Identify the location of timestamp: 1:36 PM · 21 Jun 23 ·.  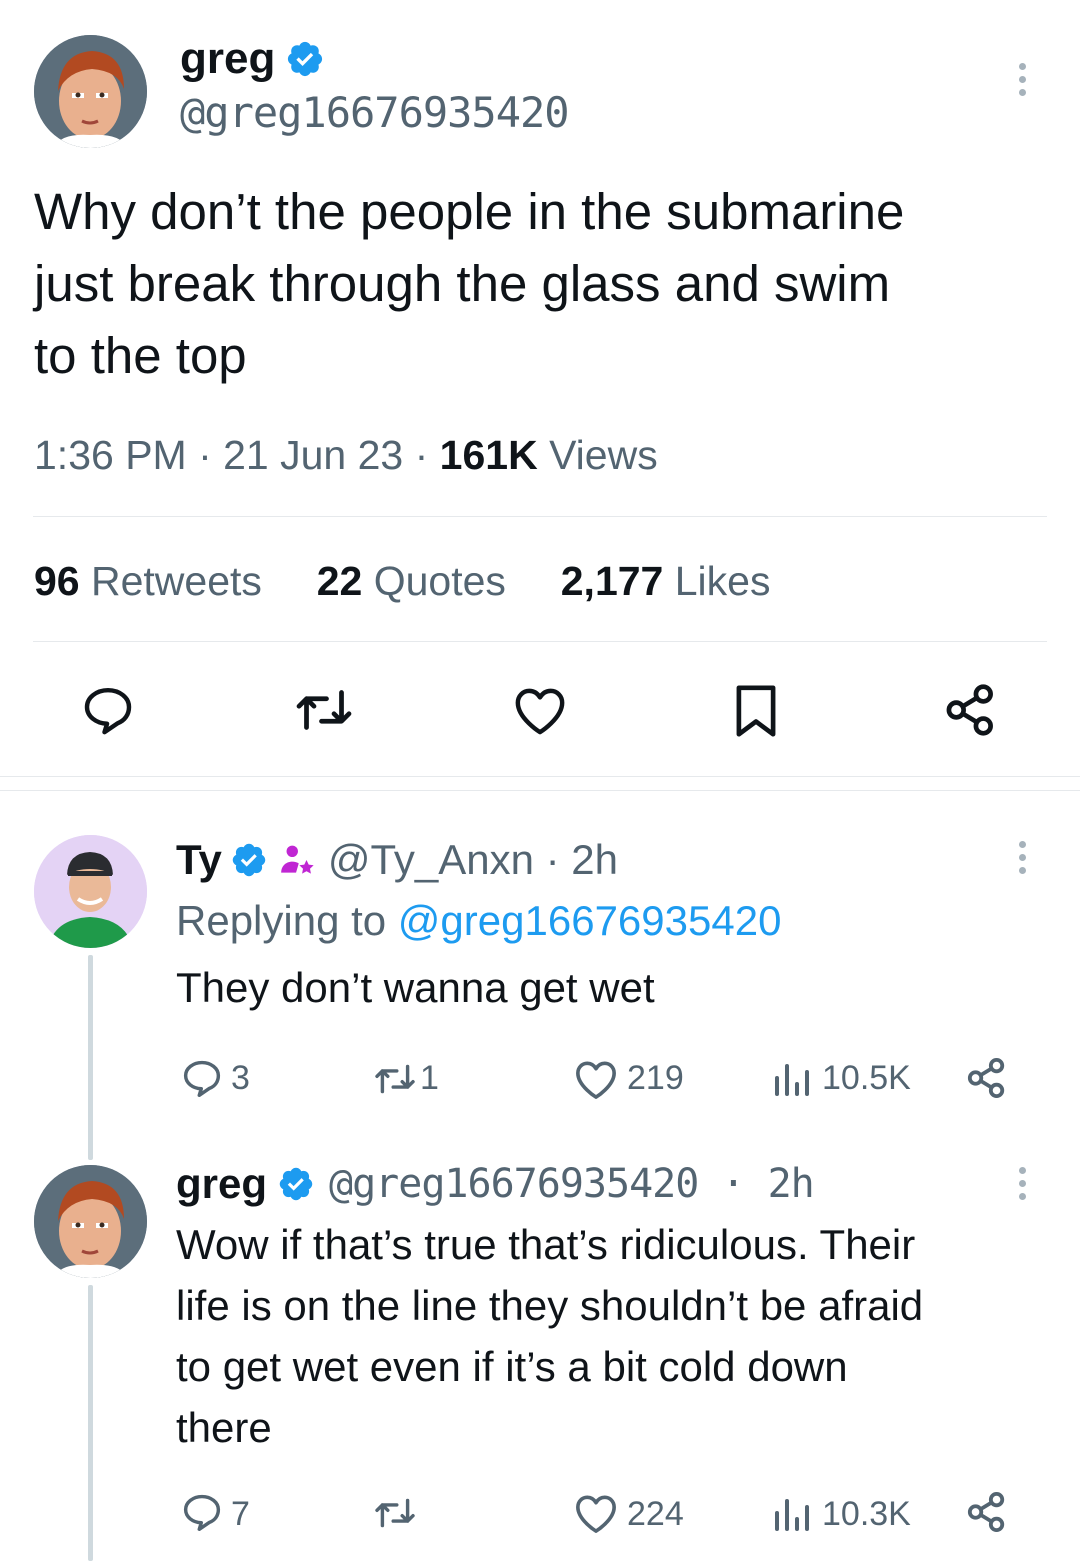
(237, 455).